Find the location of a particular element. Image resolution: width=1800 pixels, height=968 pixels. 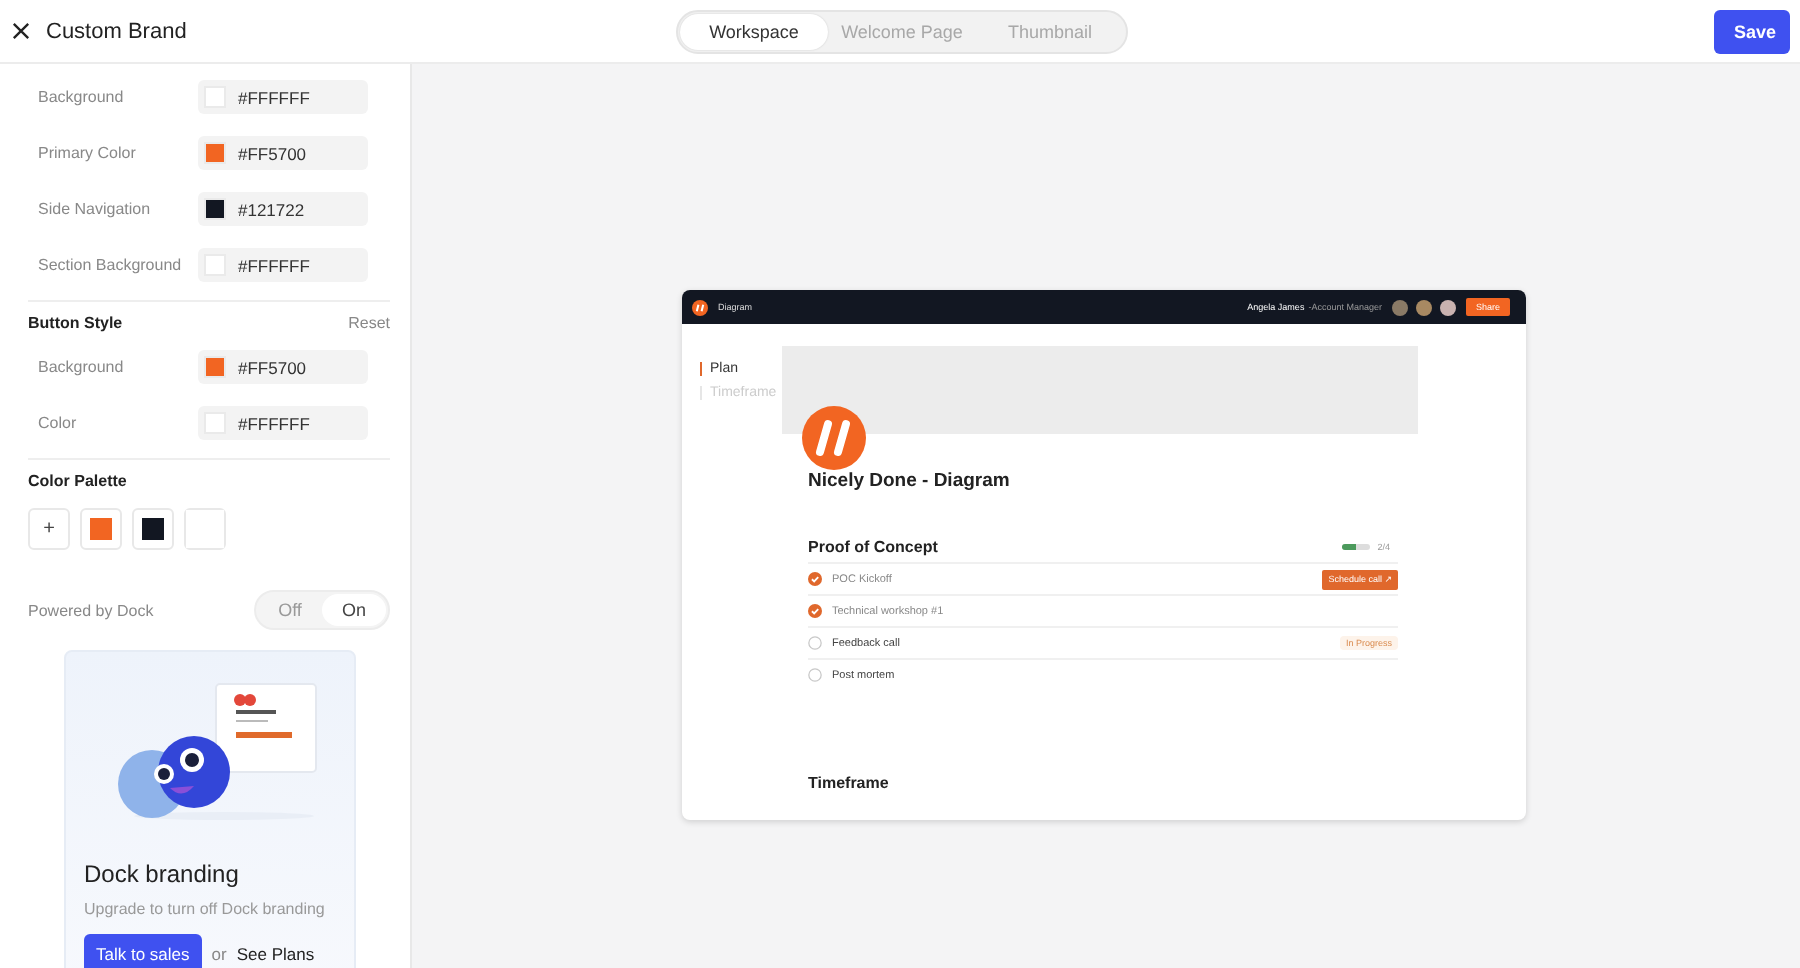

preview-title: Nicely Done - Diagram is located at coordinates (910, 481).